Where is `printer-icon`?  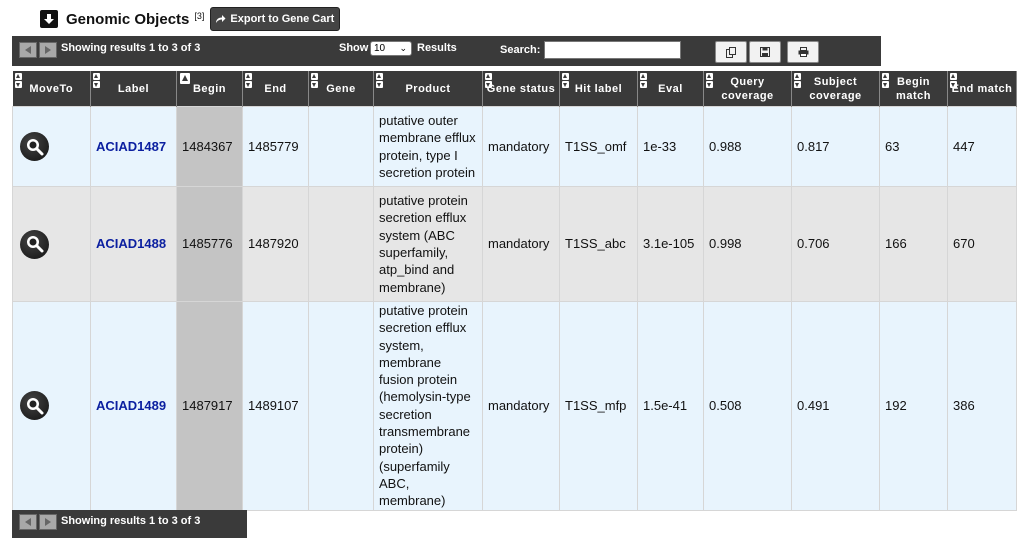 printer-icon is located at coordinates (803, 52).